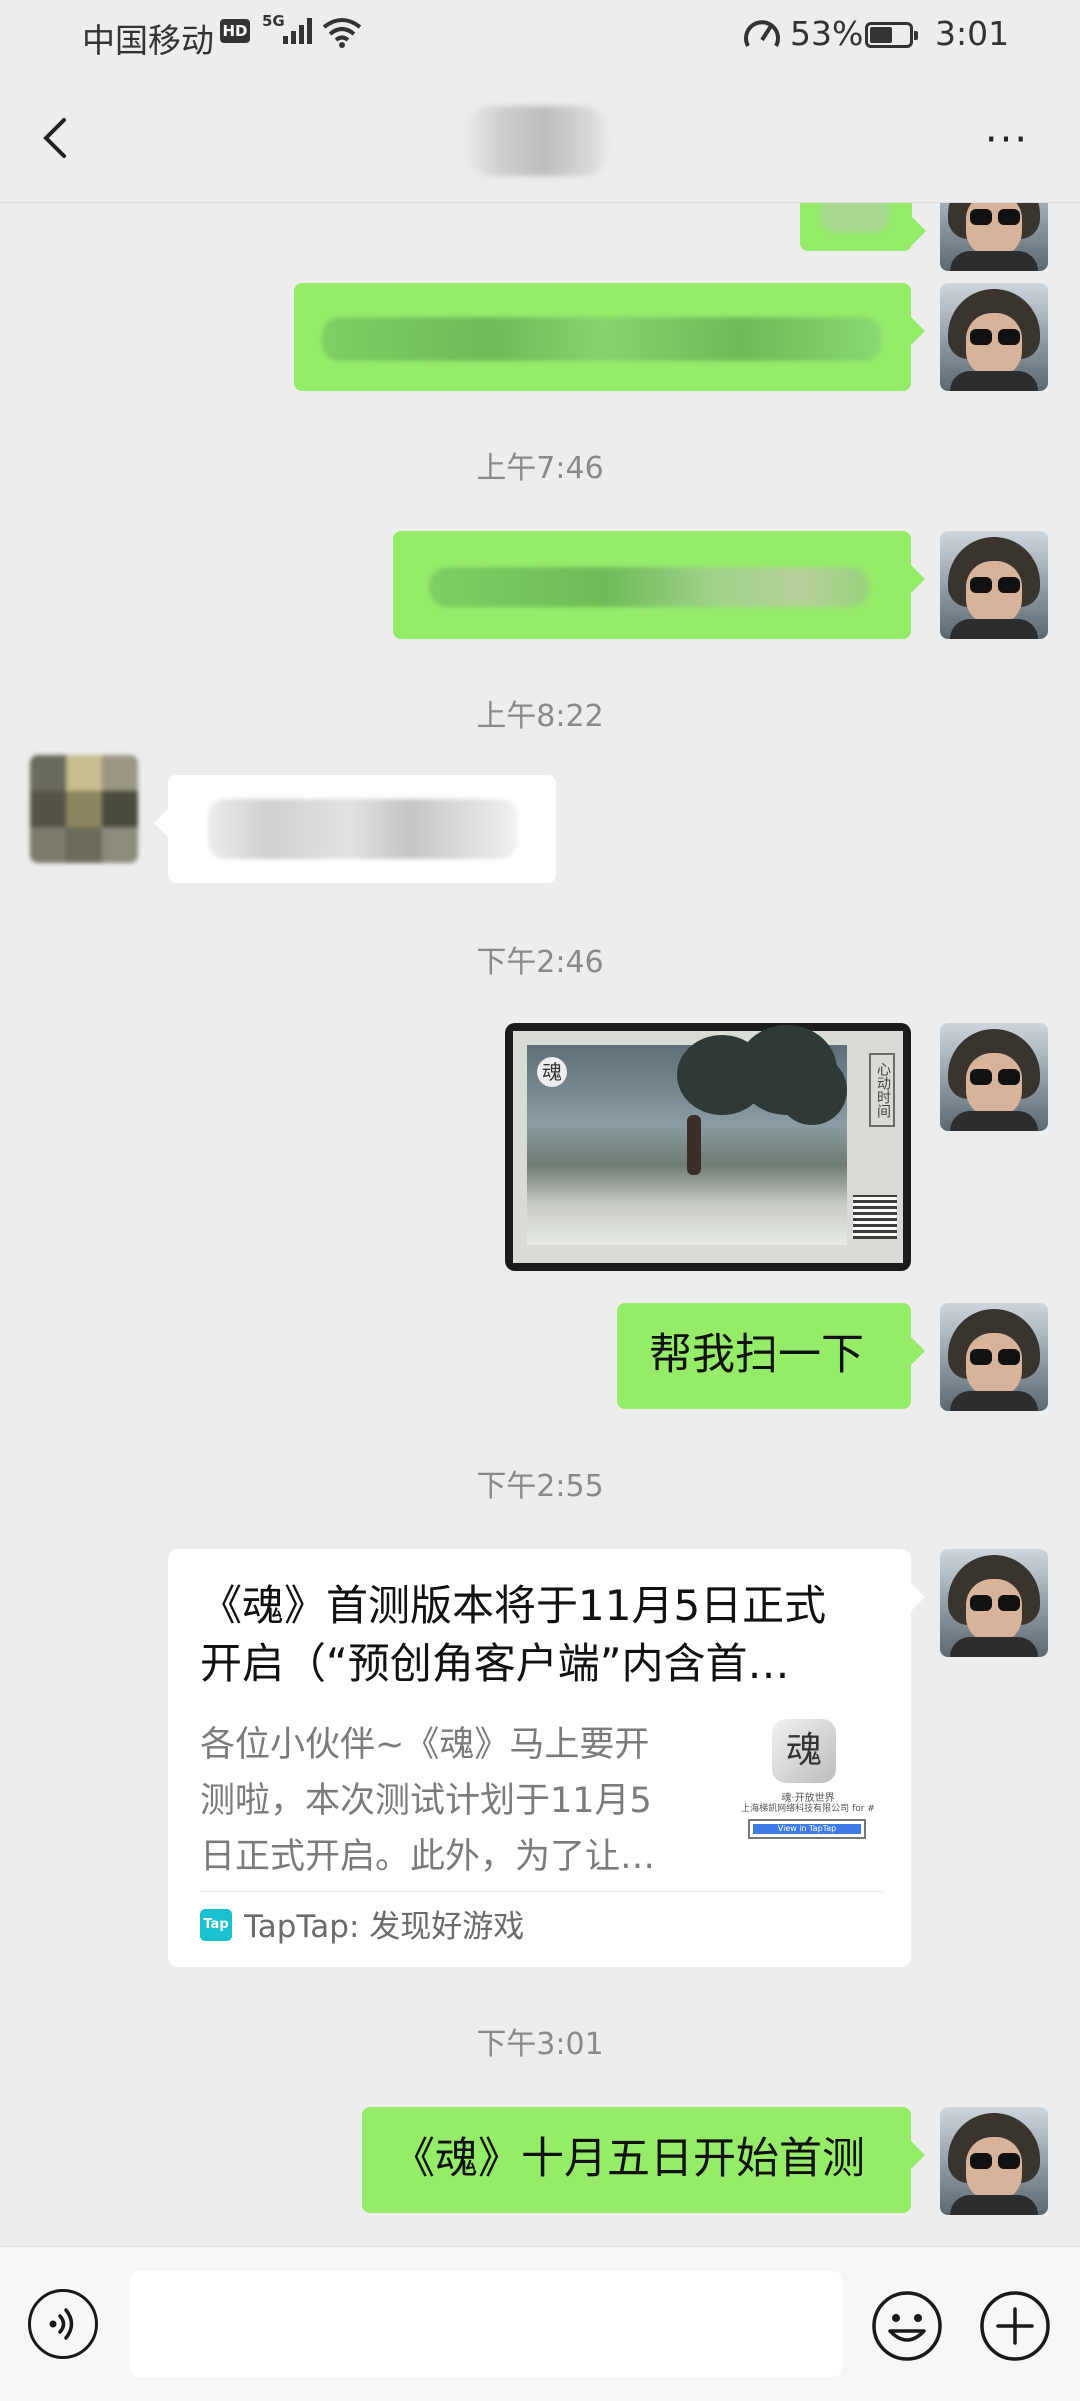 The image size is (1080, 2401). I want to click on message-bubble: 《魂》十月五日开始首测, so click(643, 2160).